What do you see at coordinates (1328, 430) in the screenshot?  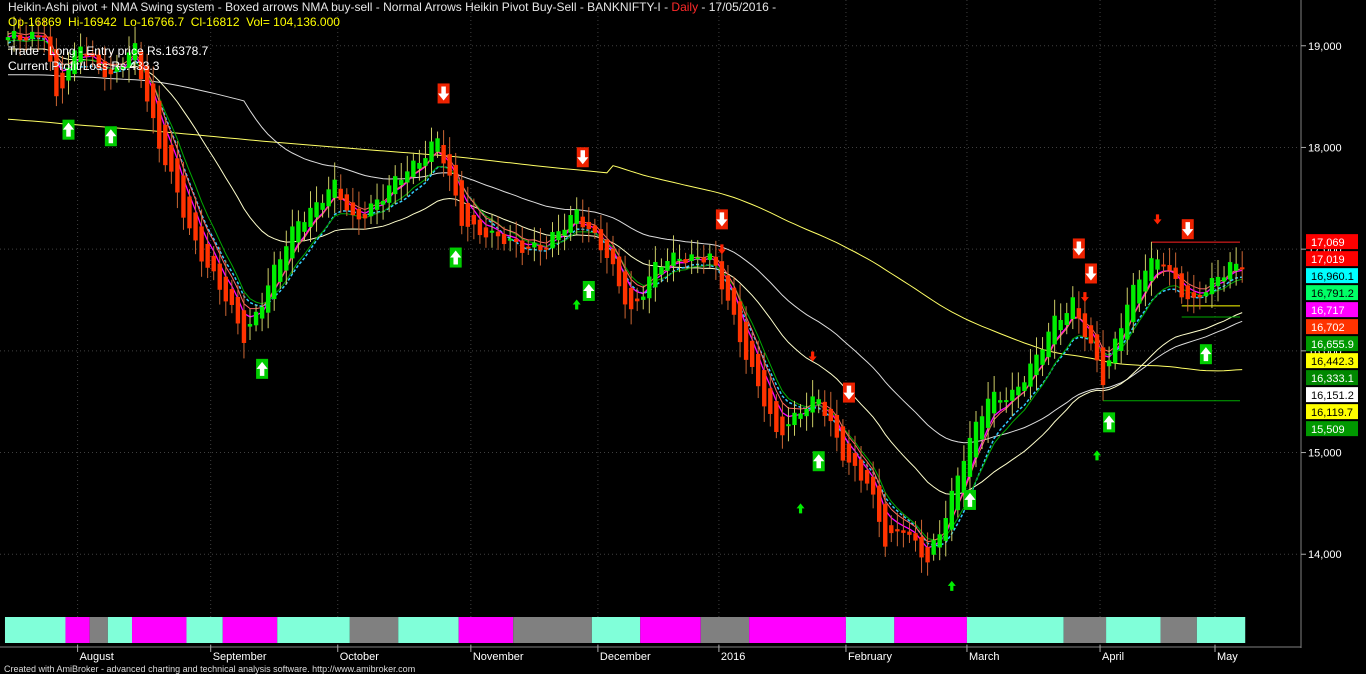 I see `level-label-text: 15,509` at bounding box center [1328, 430].